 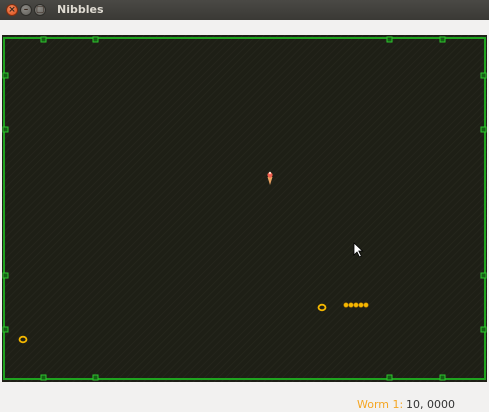 I want to click on close-icon: ×, so click(x=12, y=10).